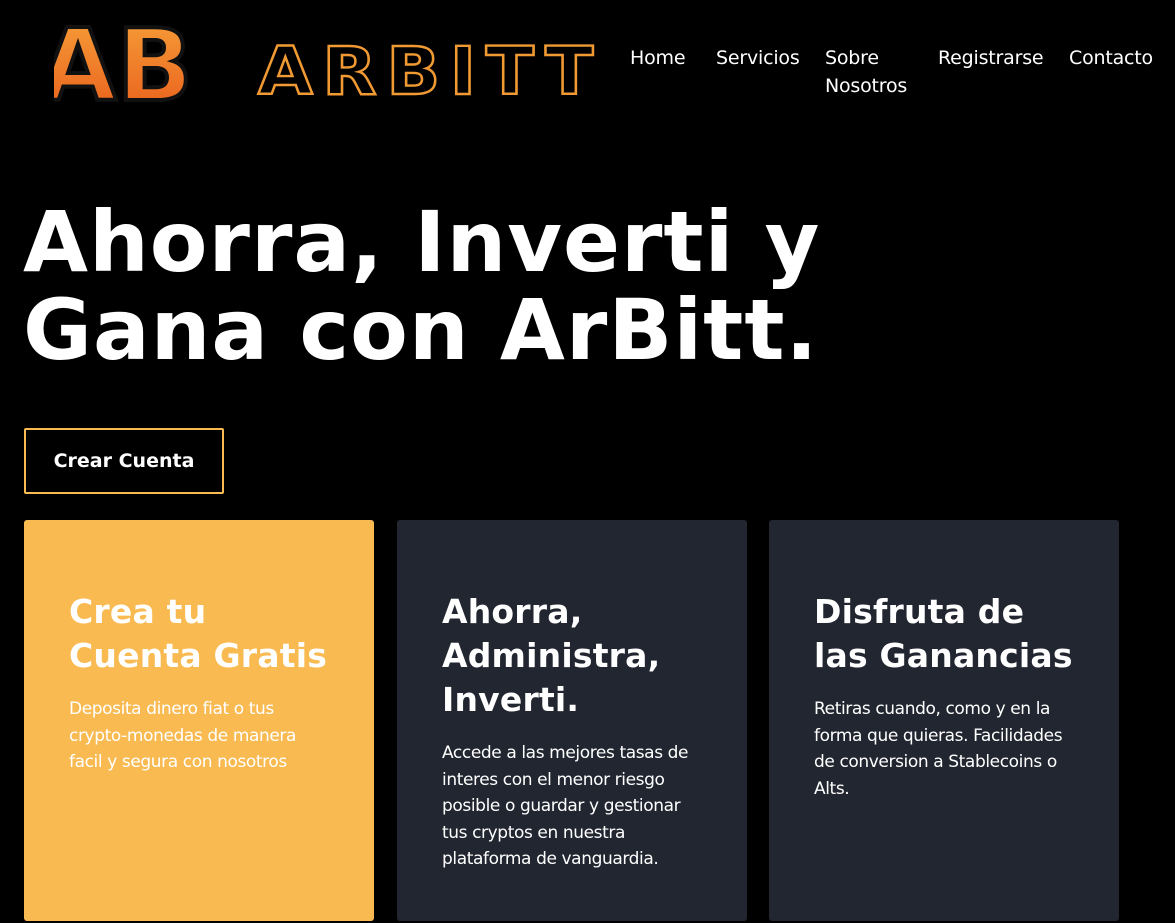 This screenshot has width=1175, height=923. What do you see at coordinates (758, 58) in the screenshot?
I see `nav-servicios: Servicios` at bounding box center [758, 58].